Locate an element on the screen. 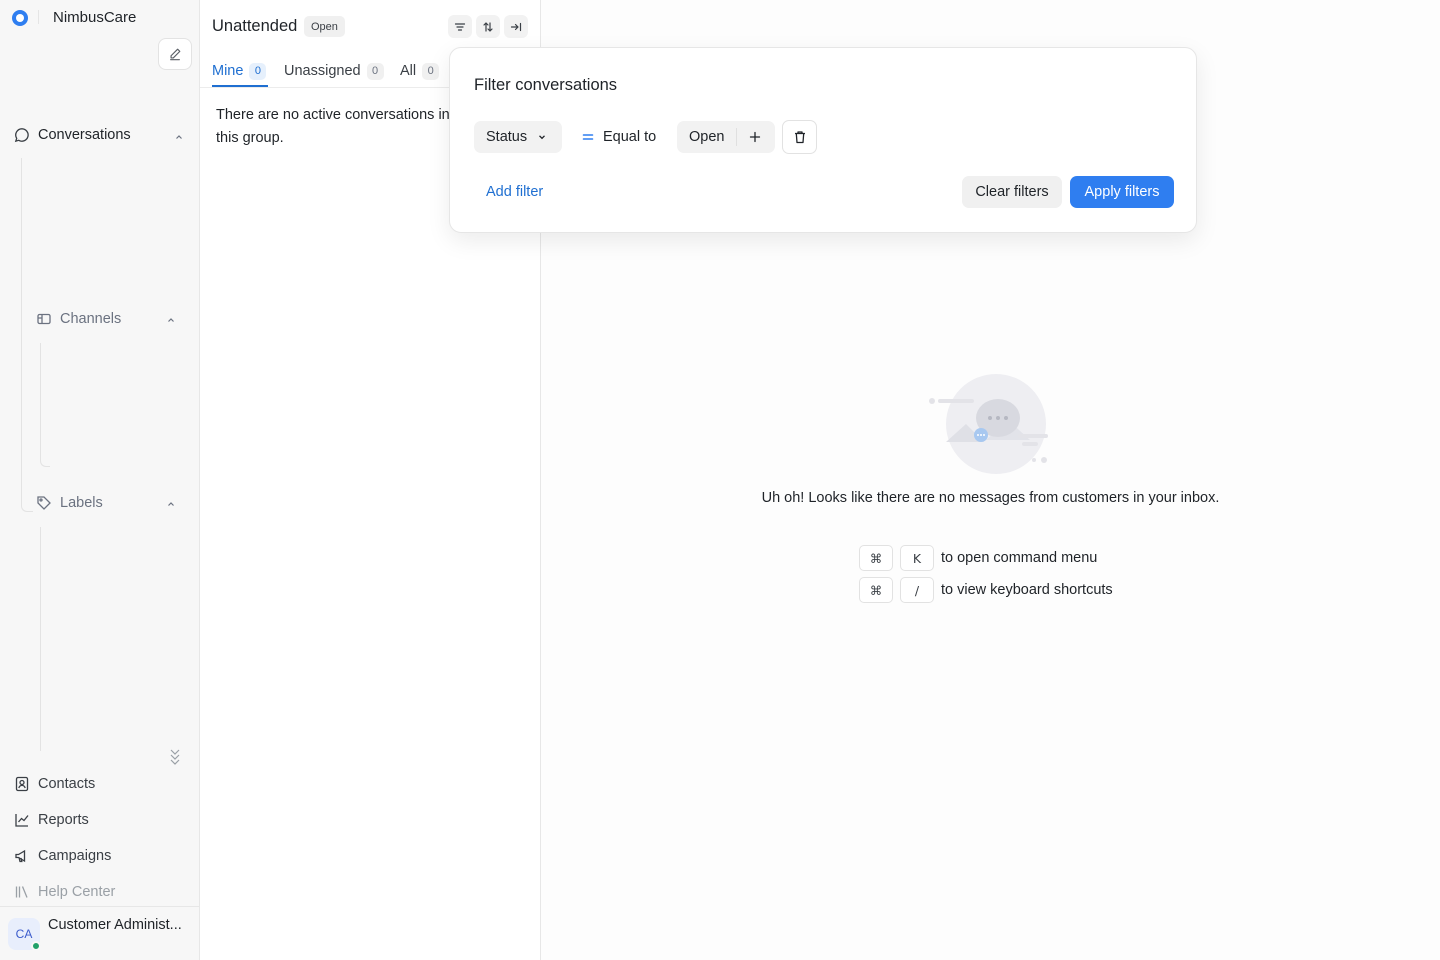 This screenshot has width=1440, height=960. nav-help-center: Help Center is located at coordinates (64, 892).